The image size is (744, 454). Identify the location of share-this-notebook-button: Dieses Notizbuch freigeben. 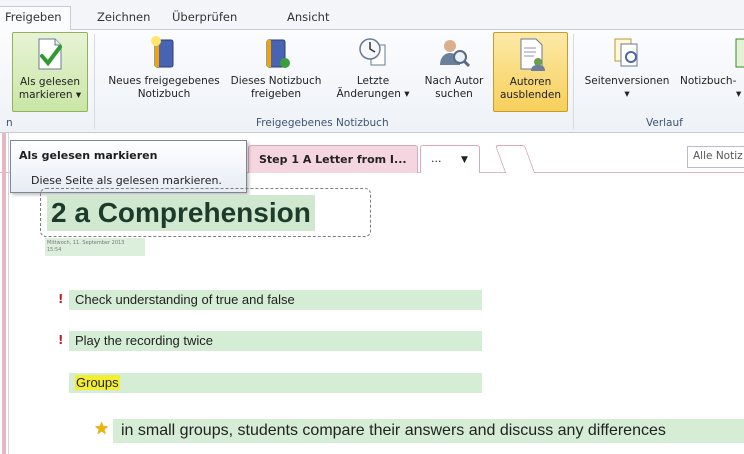
(276, 72).